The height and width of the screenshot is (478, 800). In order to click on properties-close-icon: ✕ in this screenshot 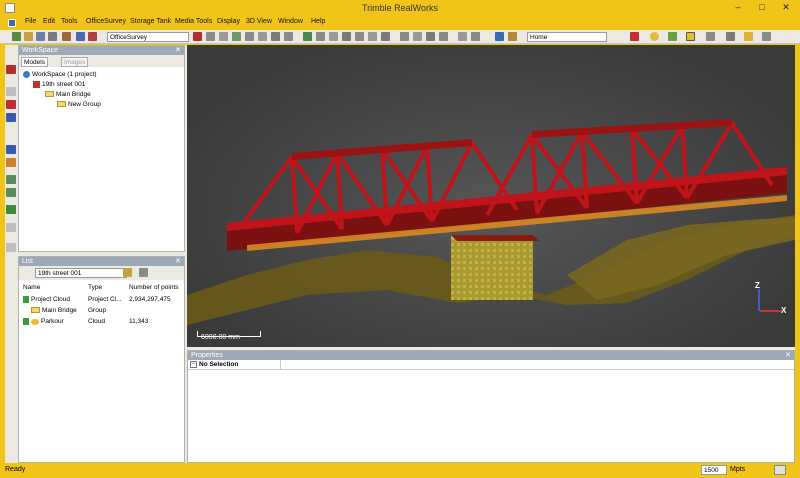, I will do `click(789, 355)`.